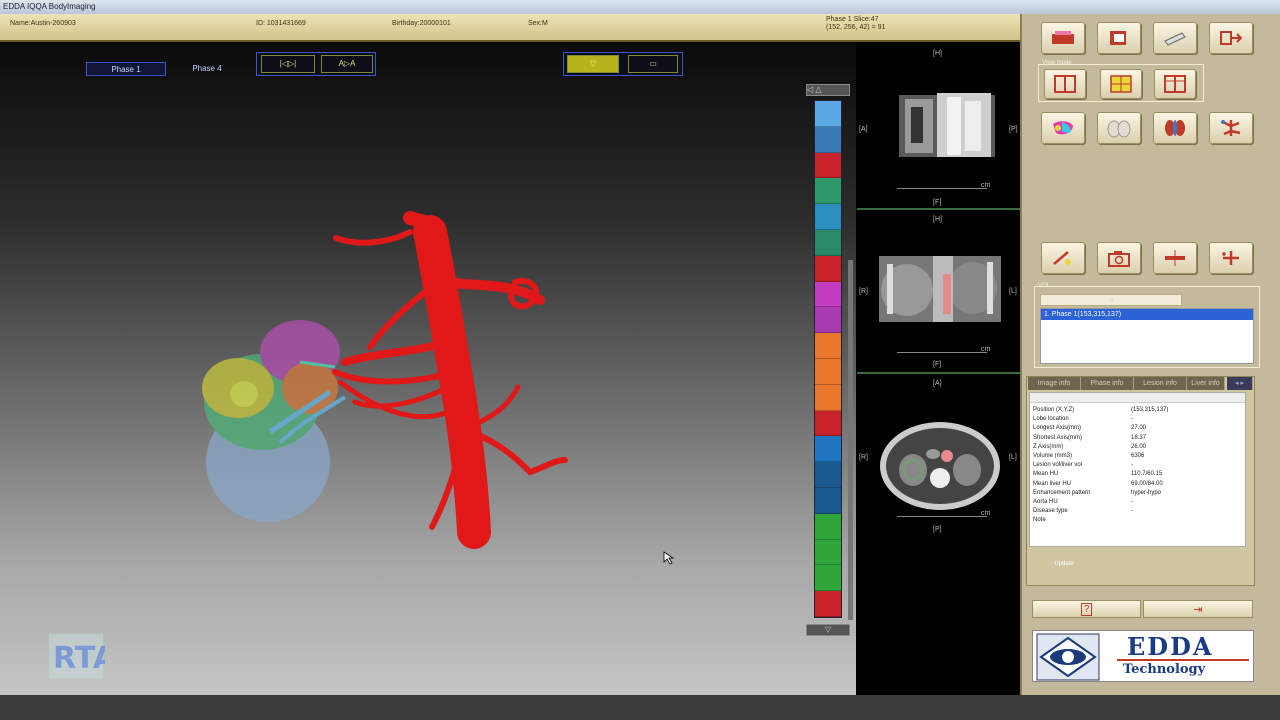 The height and width of the screenshot is (720, 1280). Describe the element at coordinates (1063, 258) in the screenshot. I see `edit-lesion-button` at that location.